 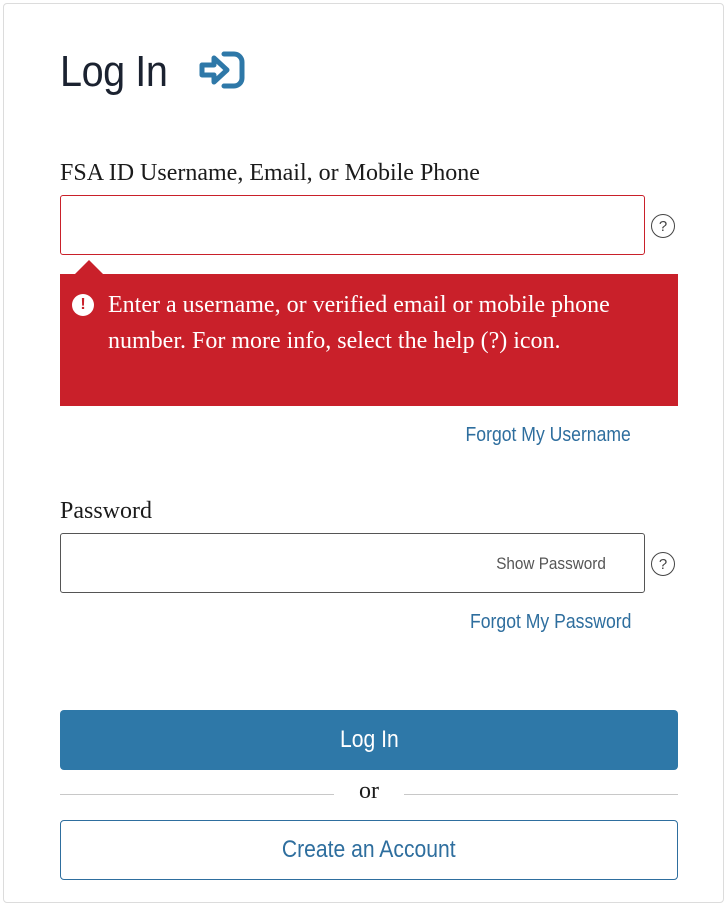 I want to click on username-help-icon: ?, so click(x=663, y=226).